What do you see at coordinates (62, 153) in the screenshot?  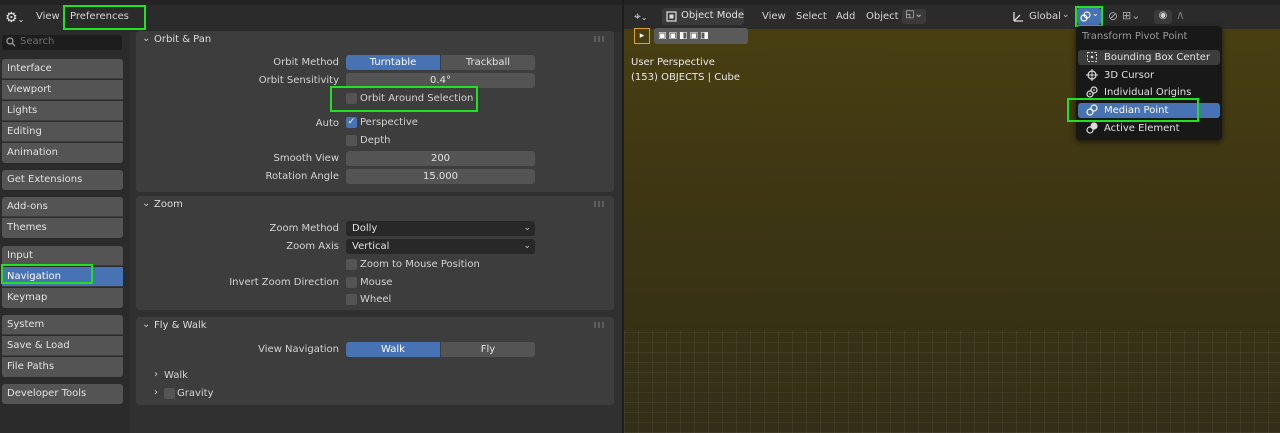 I see `sidebar-item-animation: Animation` at bounding box center [62, 153].